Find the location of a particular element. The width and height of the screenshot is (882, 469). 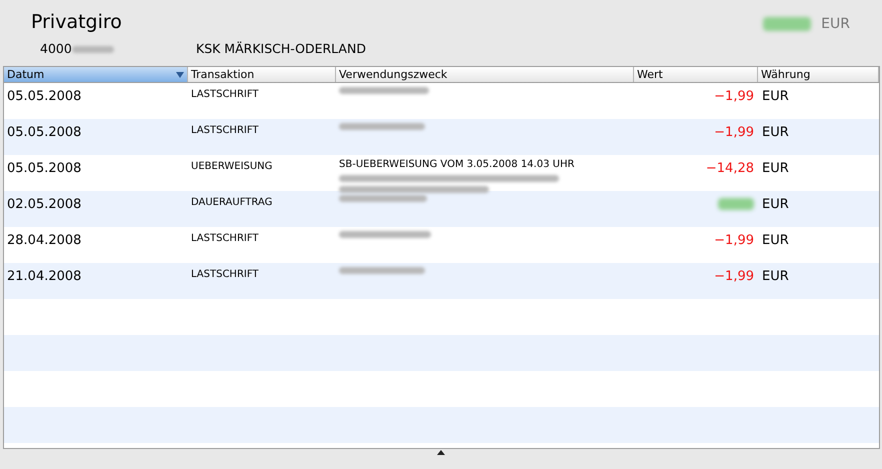

date-cell-text: 21.04.2008 is located at coordinates (44, 277).